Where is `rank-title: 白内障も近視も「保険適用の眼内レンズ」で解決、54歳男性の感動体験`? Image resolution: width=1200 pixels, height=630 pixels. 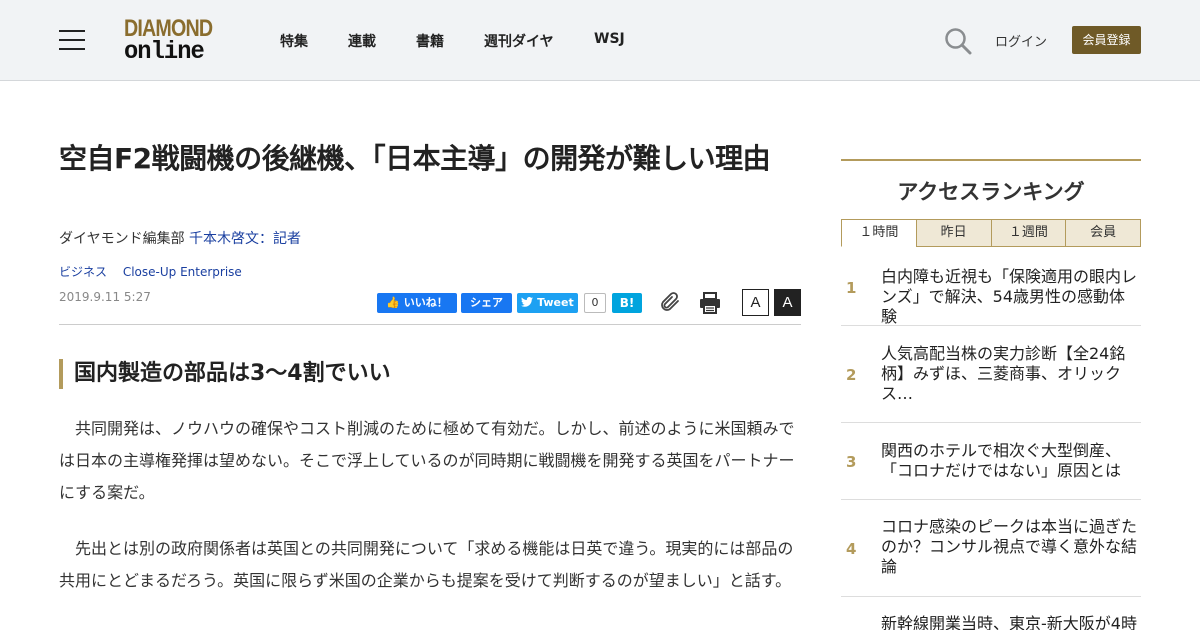
rank-title: 白内障も近視も「保険適用の眼内レンズ」で解決、54歳男性の感動体験 is located at coordinates (1009, 296).